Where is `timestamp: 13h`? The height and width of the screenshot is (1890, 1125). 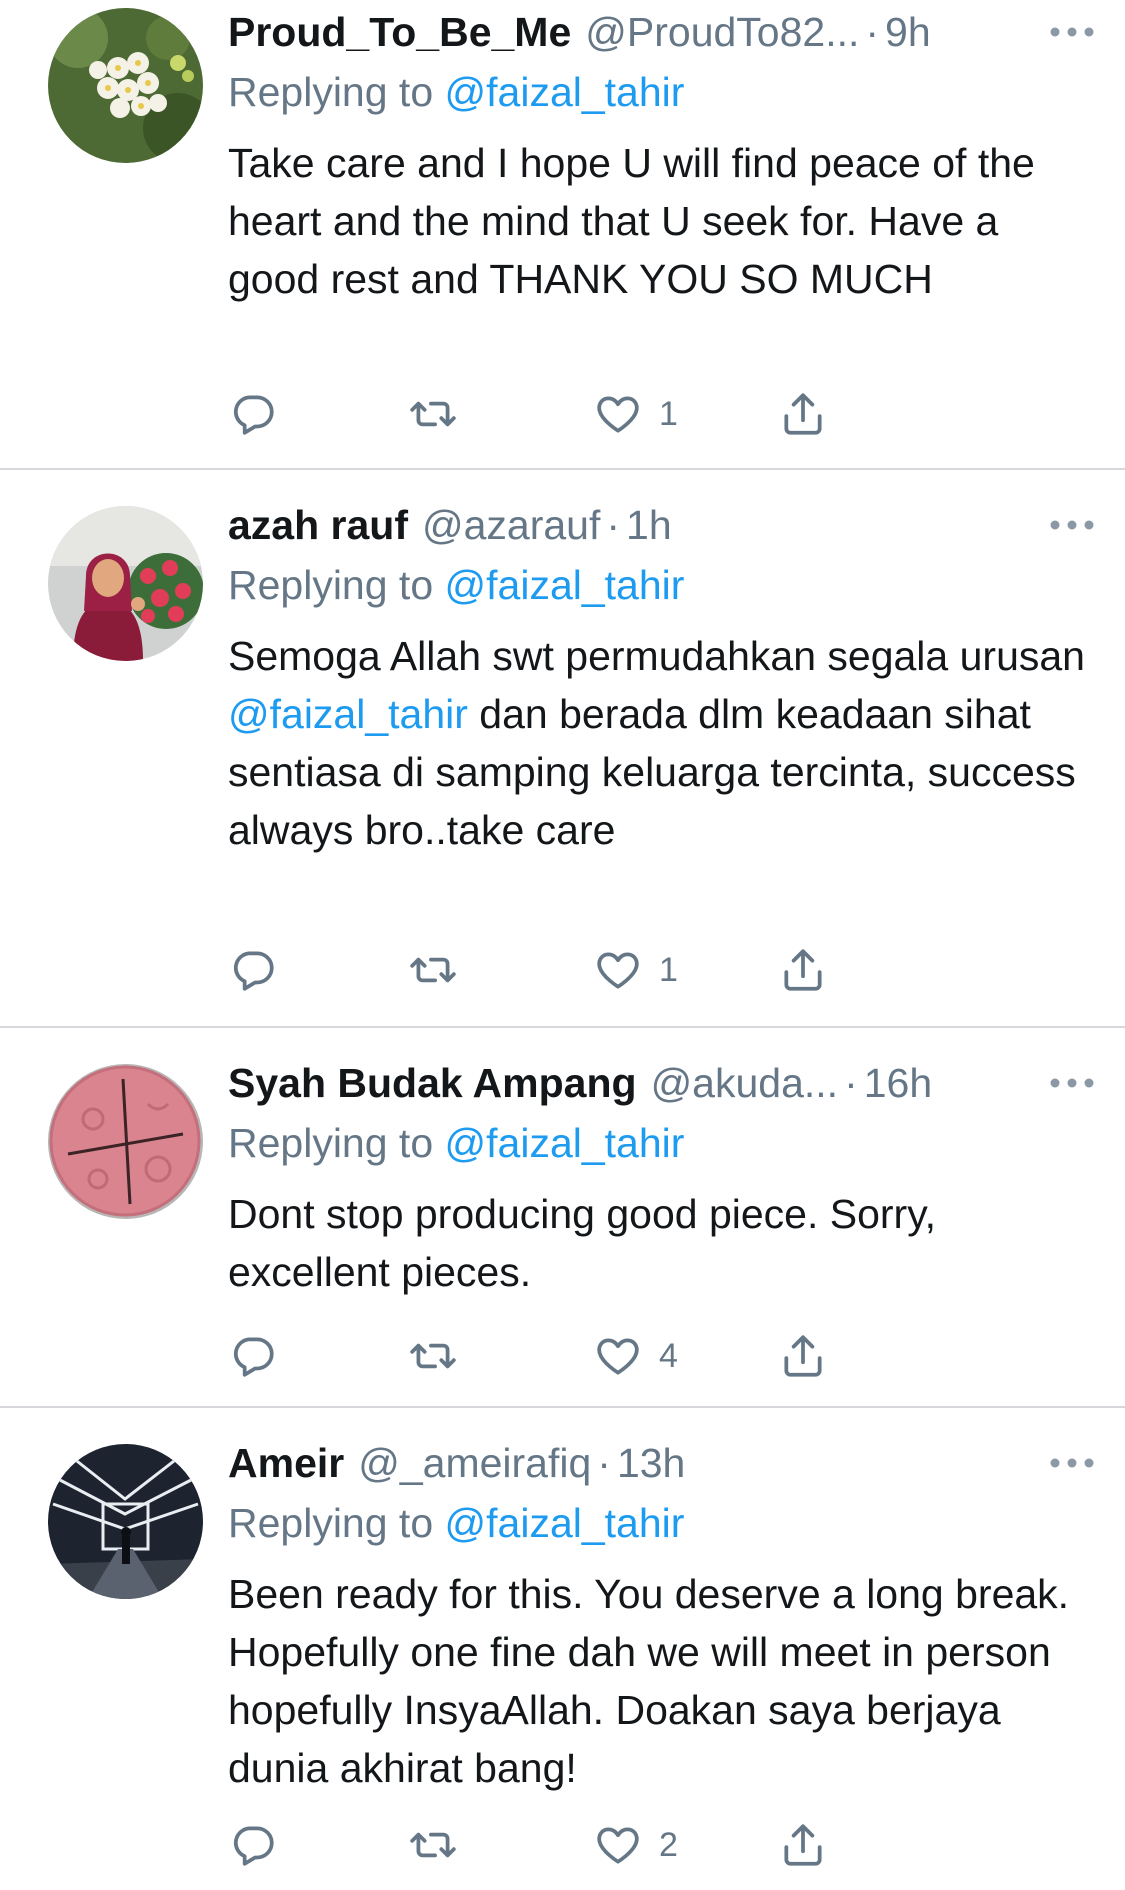 timestamp: 13h is located at coordinates (651, 1463).